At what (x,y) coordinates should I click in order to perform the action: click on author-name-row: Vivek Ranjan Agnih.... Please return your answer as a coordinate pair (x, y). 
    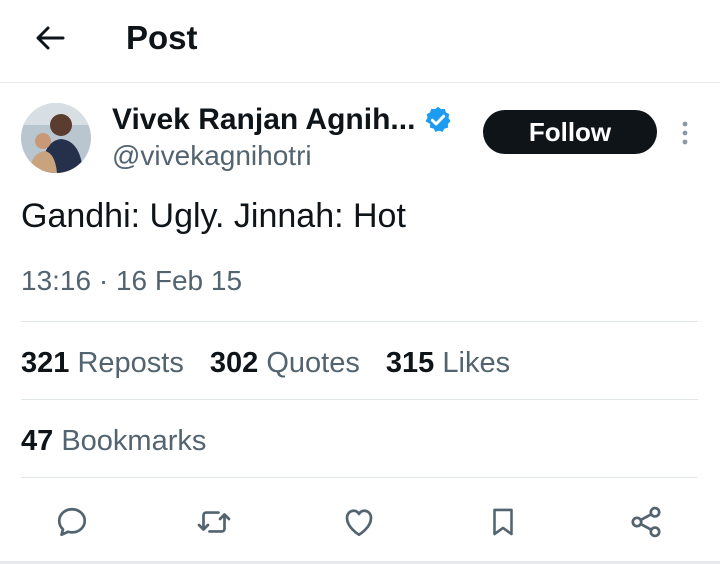
    Looking at the image, I should click on (282, 120).